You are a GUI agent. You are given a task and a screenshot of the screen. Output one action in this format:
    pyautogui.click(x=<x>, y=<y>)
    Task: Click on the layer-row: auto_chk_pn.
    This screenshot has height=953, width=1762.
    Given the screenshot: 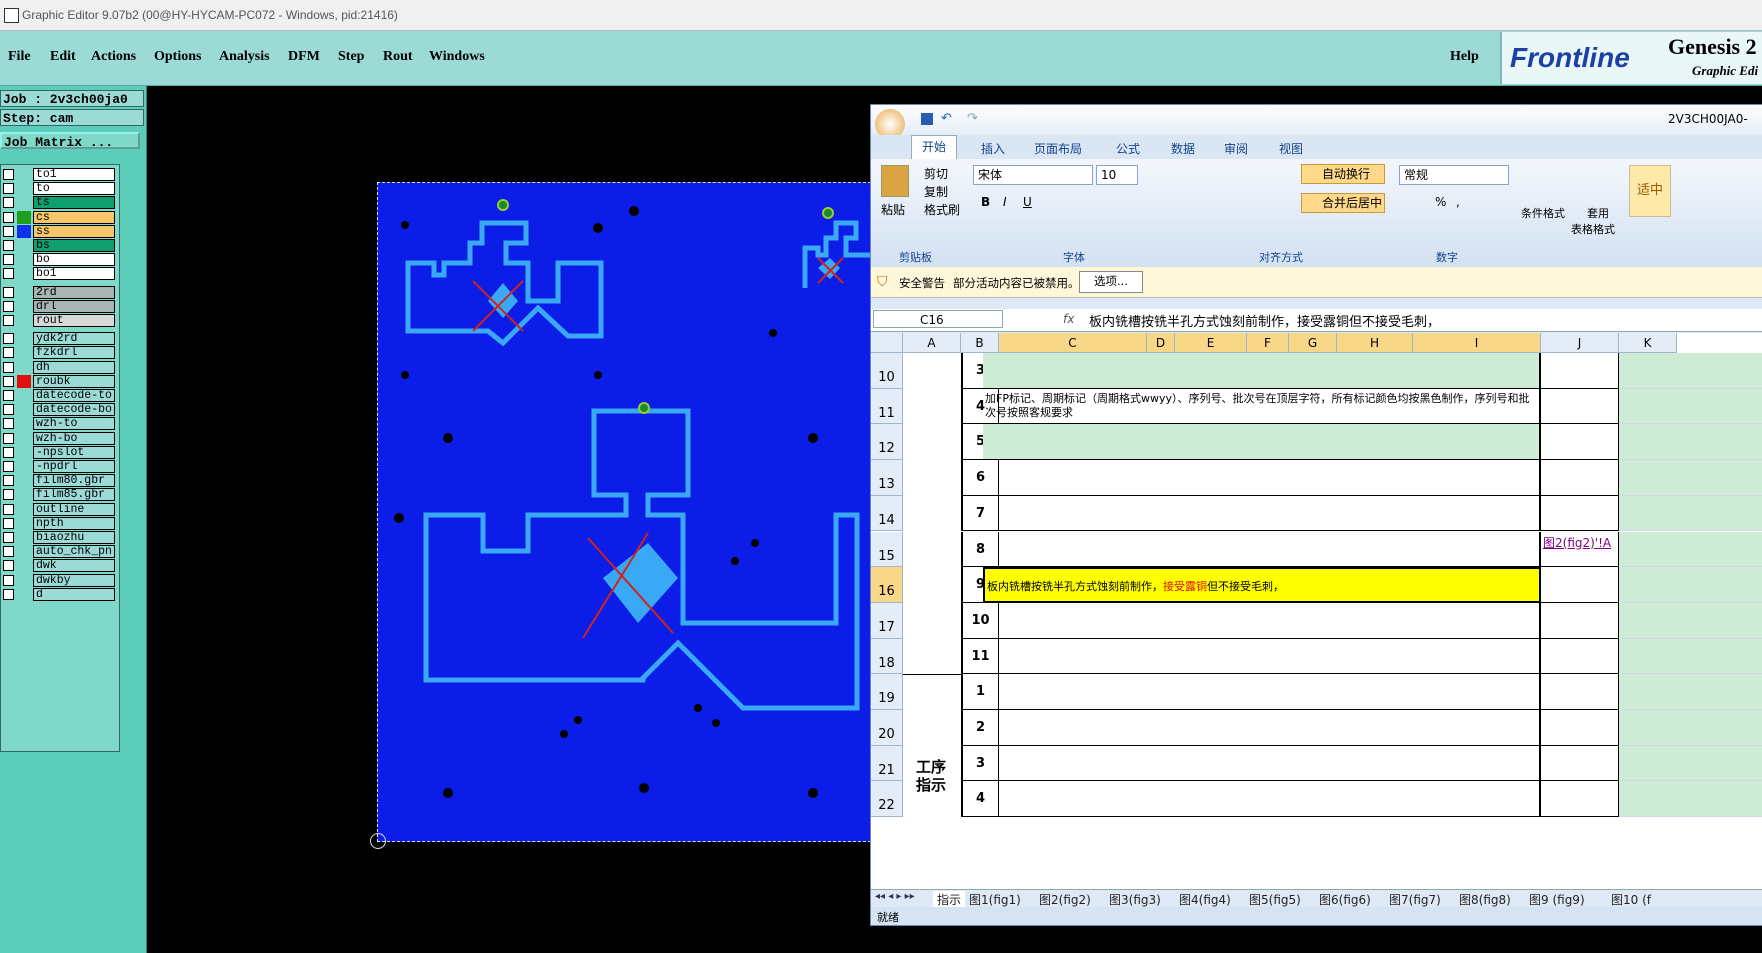 What is the action you would take?
    pyautogui.click(x=60, y=551)
    